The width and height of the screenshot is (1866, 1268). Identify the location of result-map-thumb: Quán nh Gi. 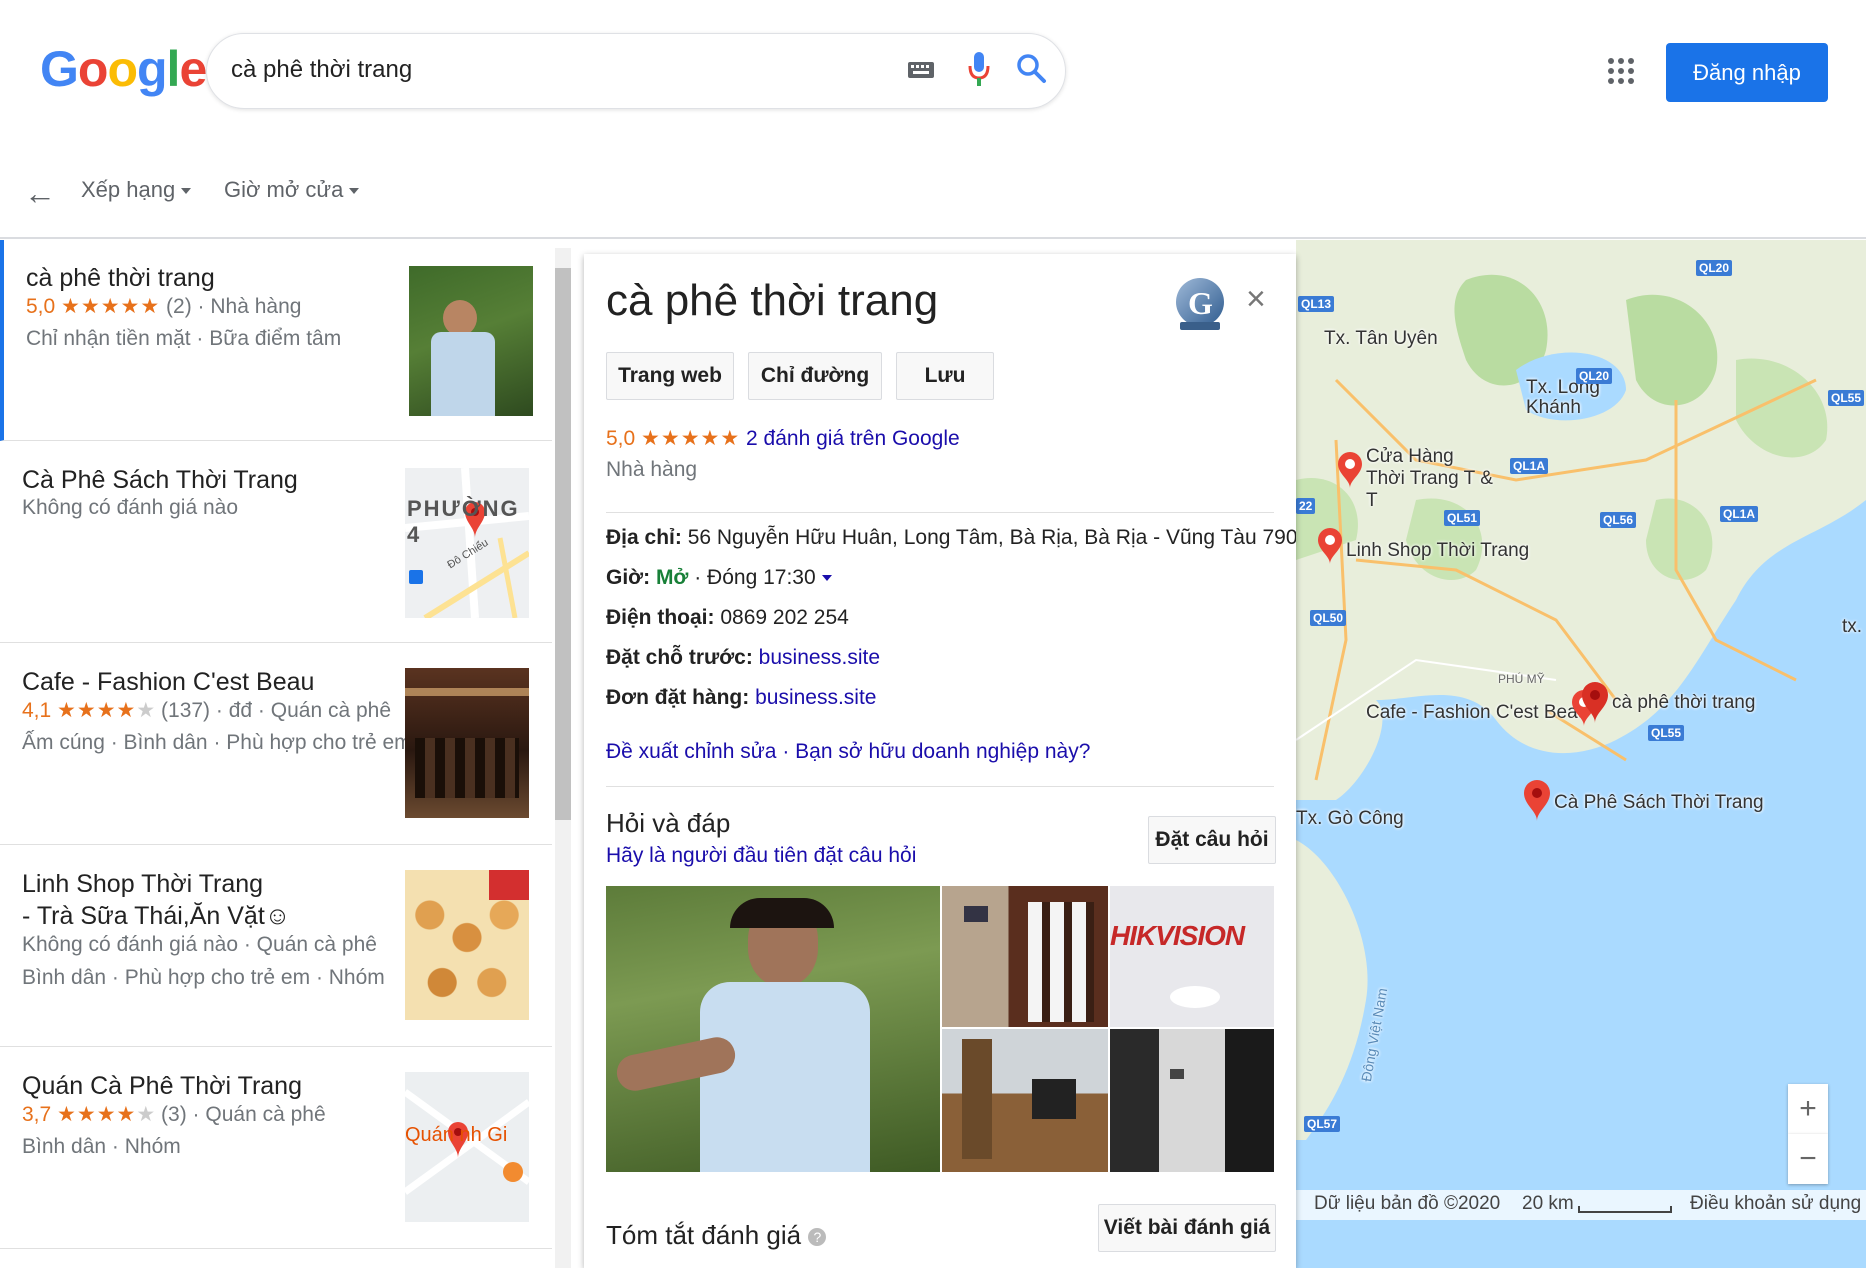
(467, 1147).